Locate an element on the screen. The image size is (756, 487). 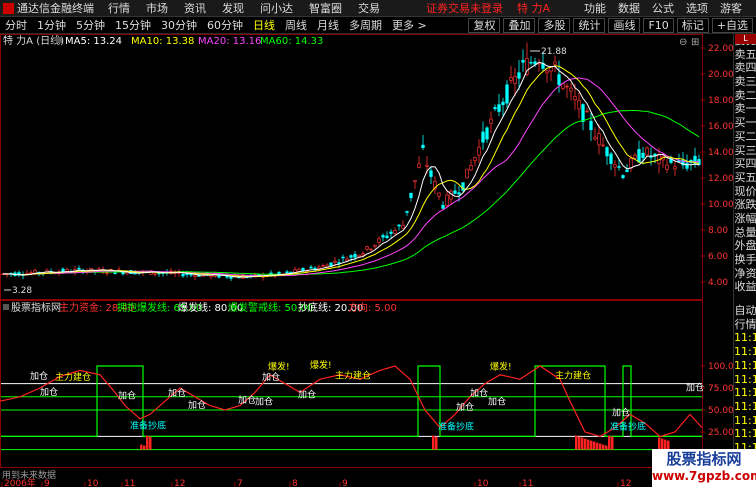
panel-maximize-icon: ⊞ is located at coordinates (695, 42).